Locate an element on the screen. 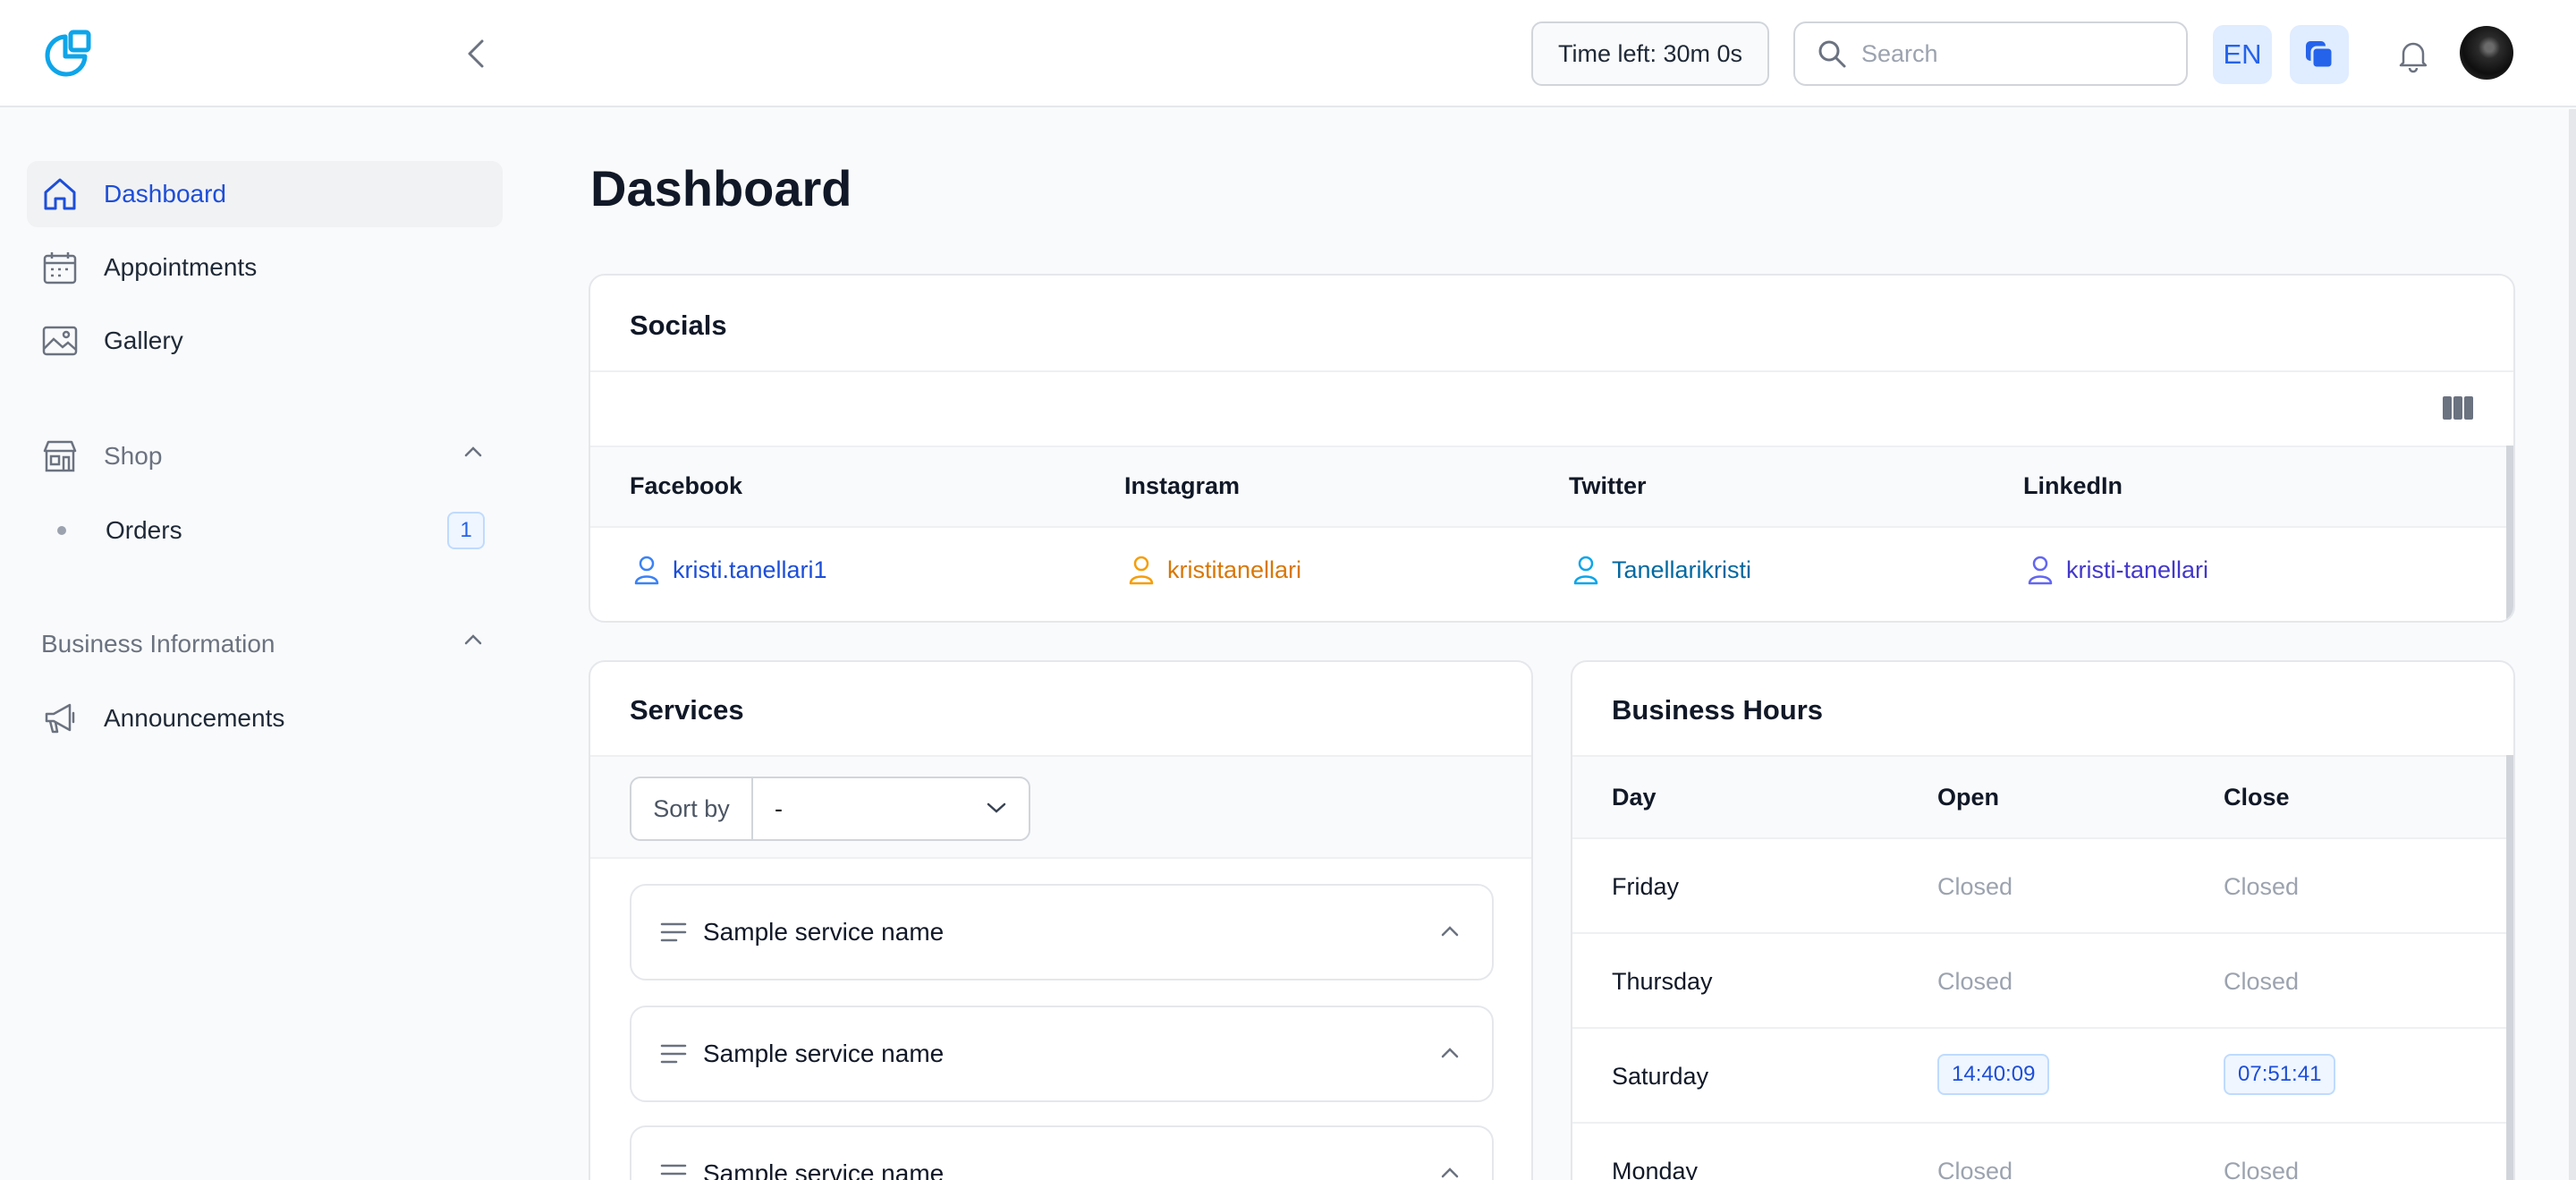 This screenshot has width=2576, height=1180. sidebar-item-label: Gallery is located at coordinates (143, 341).